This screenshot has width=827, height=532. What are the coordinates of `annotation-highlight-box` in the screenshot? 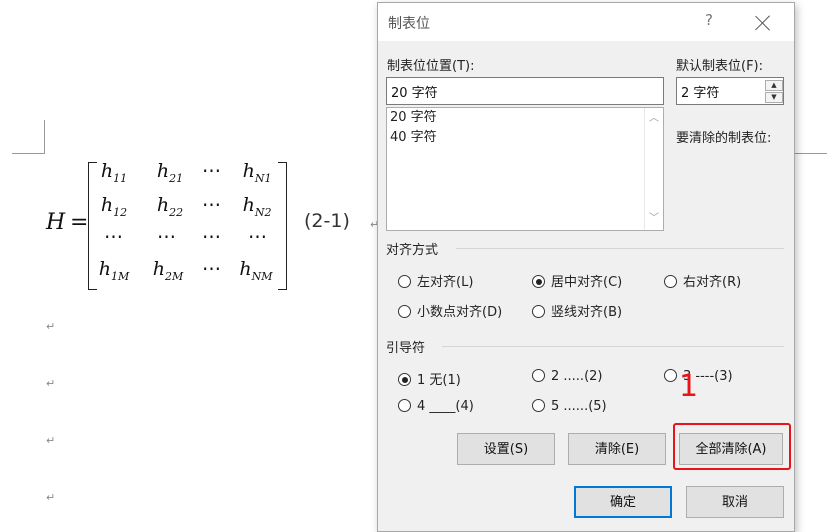 It's located at (732, 446).